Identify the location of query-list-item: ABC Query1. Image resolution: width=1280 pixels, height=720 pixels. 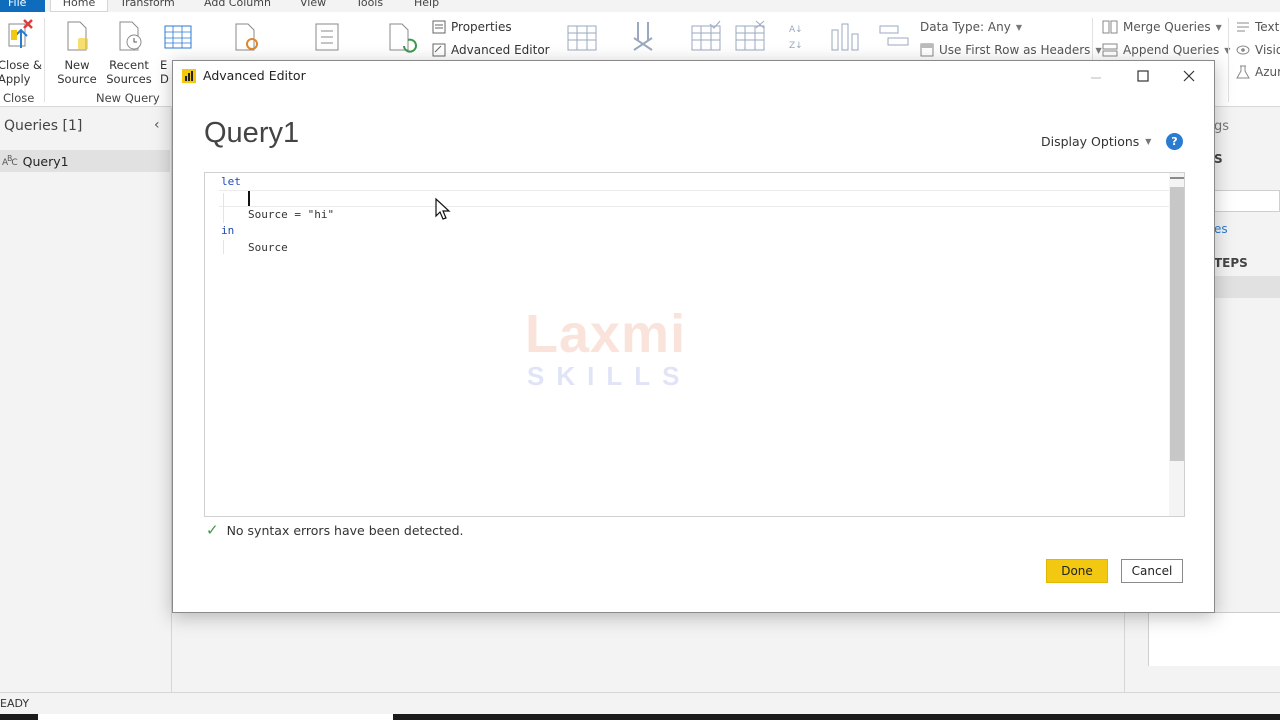
(85, 161).